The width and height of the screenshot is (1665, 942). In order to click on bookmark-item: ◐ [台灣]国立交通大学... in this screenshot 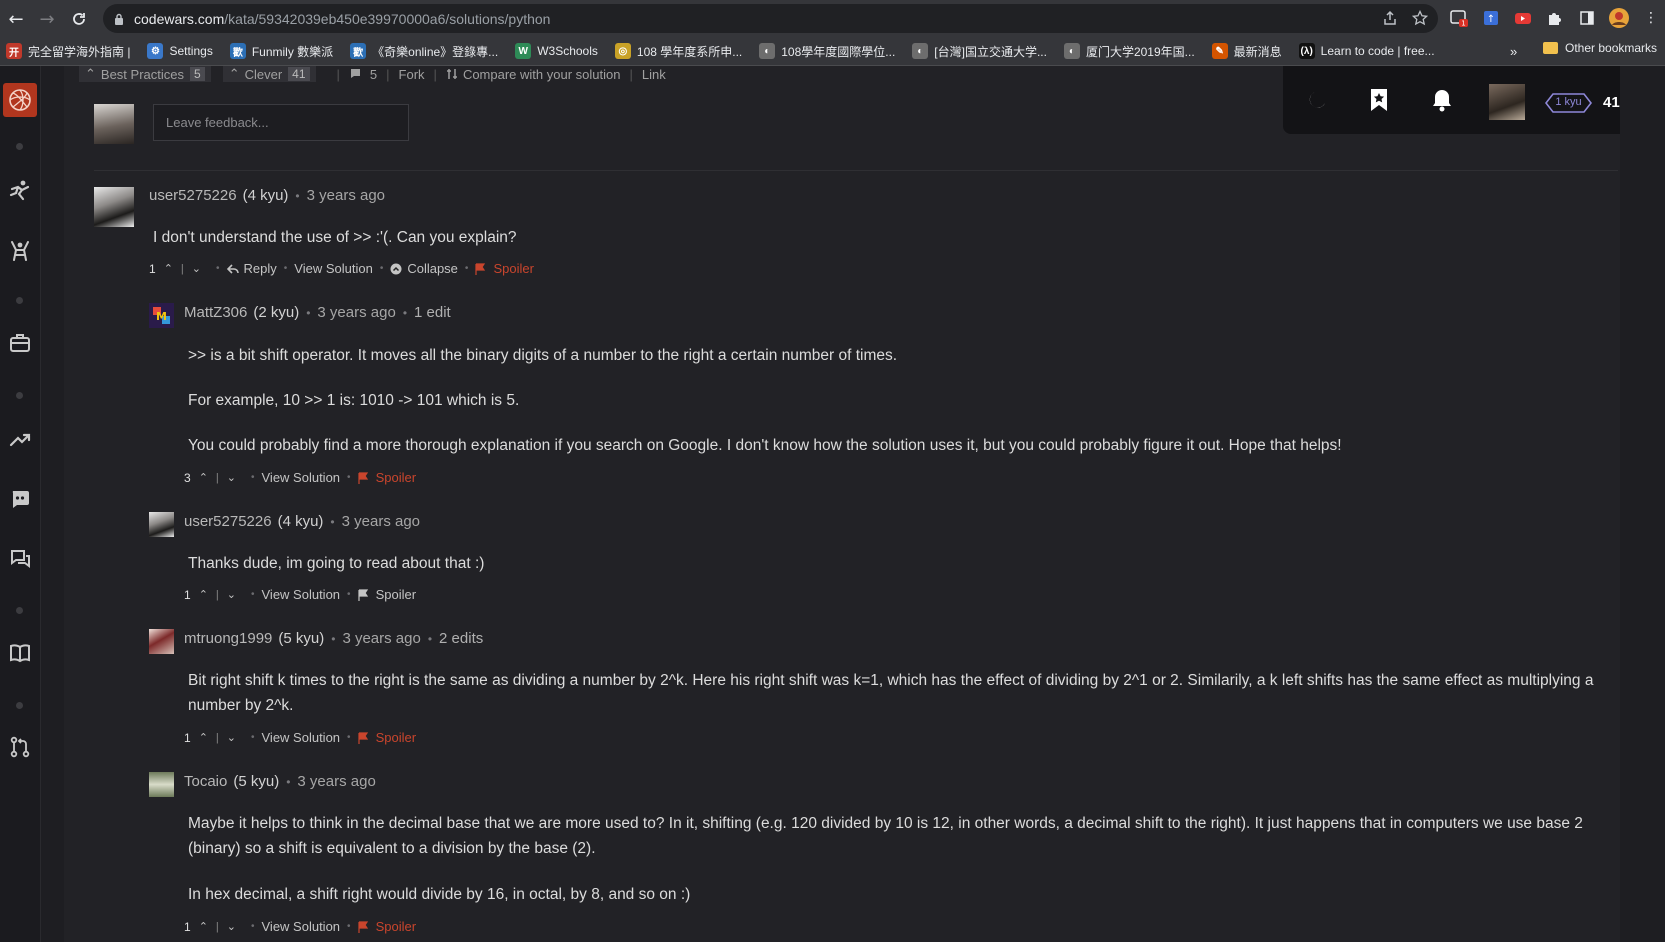, I will do `click(979, 51)`.